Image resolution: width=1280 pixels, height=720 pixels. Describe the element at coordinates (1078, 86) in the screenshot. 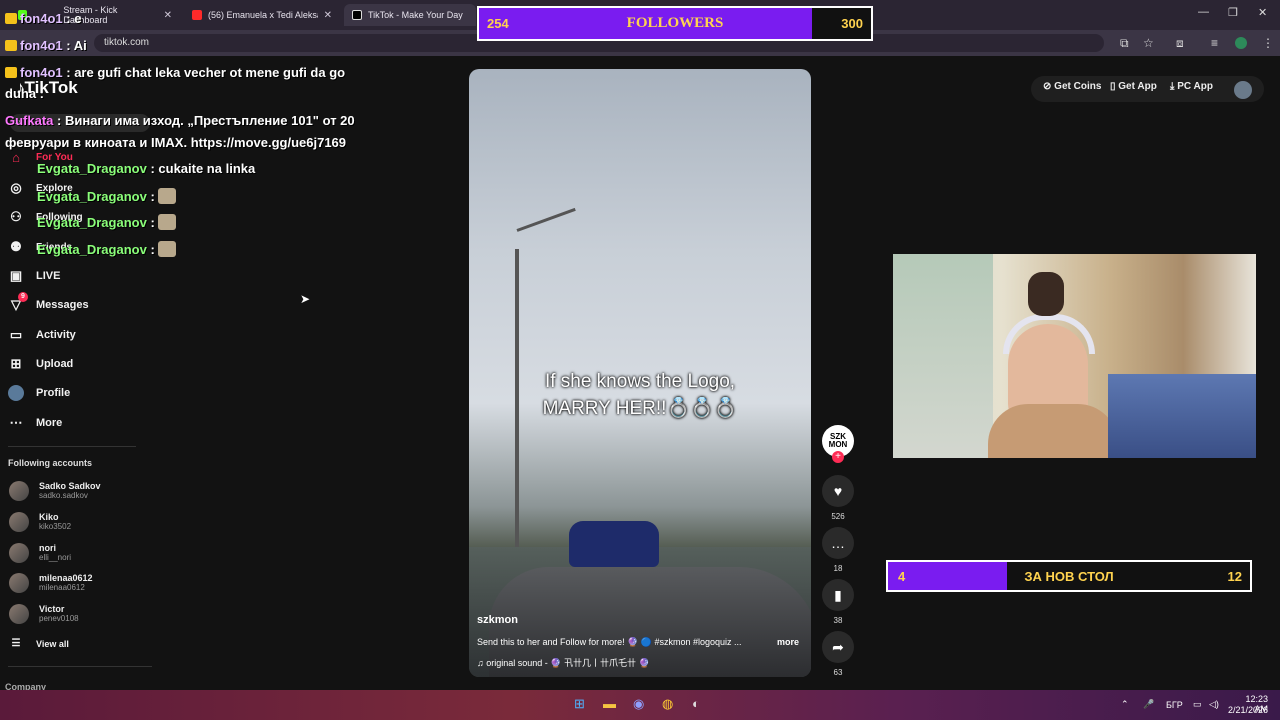

I see `button-label: Get Coins` at that location.